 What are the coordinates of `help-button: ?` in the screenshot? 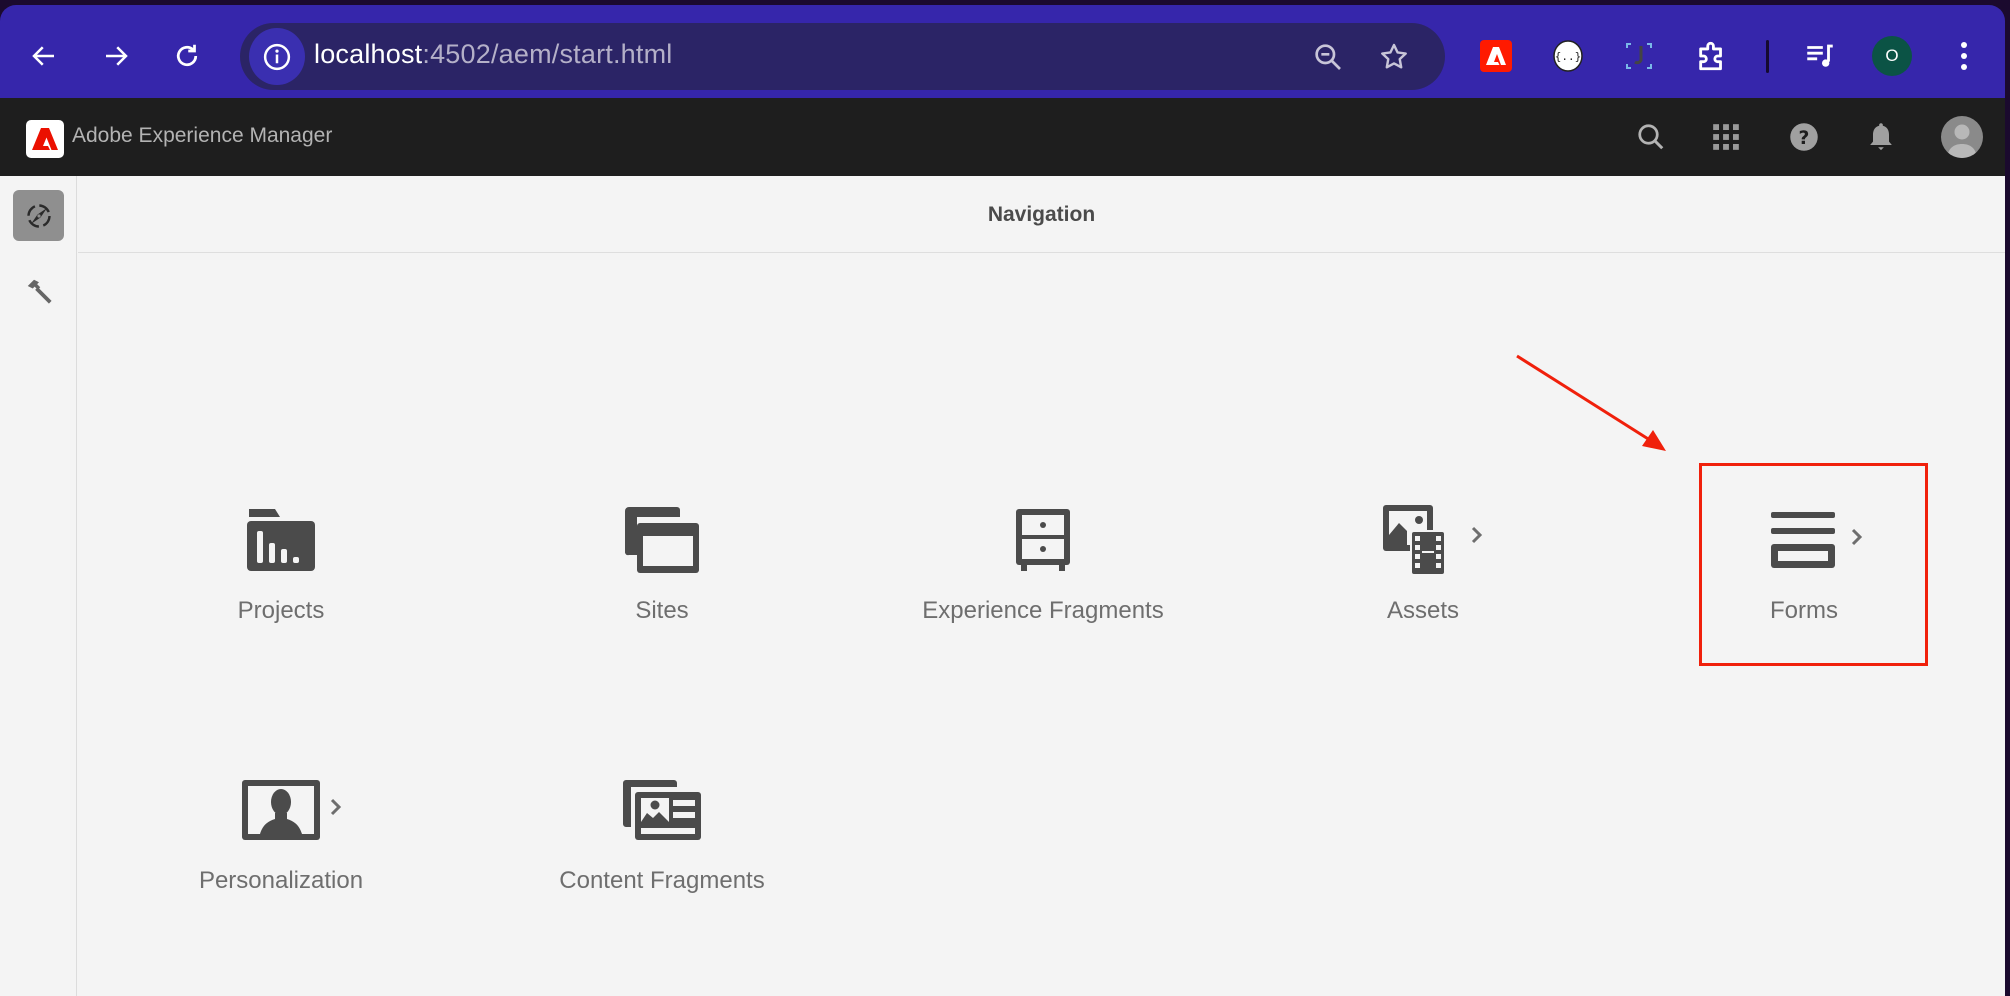 It's located at (1804, 137).